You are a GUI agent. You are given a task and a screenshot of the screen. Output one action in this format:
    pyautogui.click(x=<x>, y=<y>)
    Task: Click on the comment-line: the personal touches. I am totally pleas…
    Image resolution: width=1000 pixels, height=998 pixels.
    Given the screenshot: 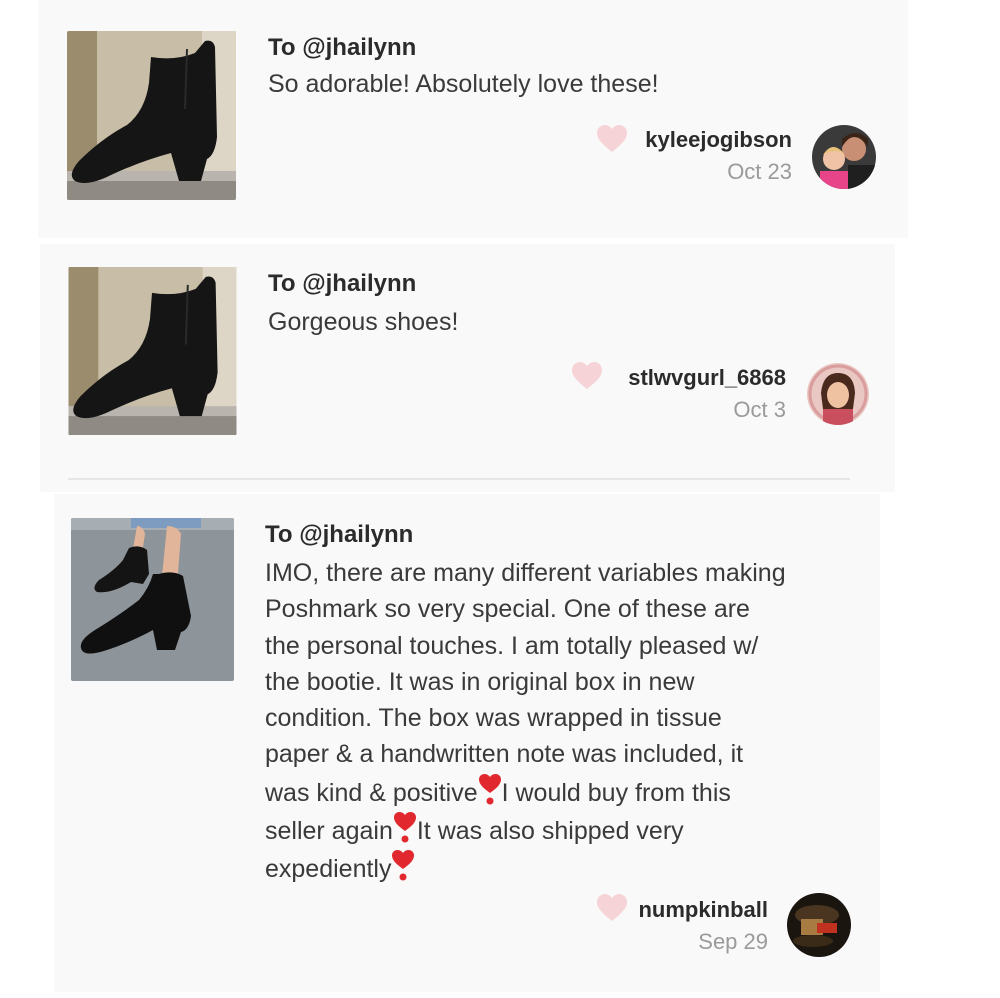 What is the action you would take?
    pyautogui.click(x=512, y=645)
    